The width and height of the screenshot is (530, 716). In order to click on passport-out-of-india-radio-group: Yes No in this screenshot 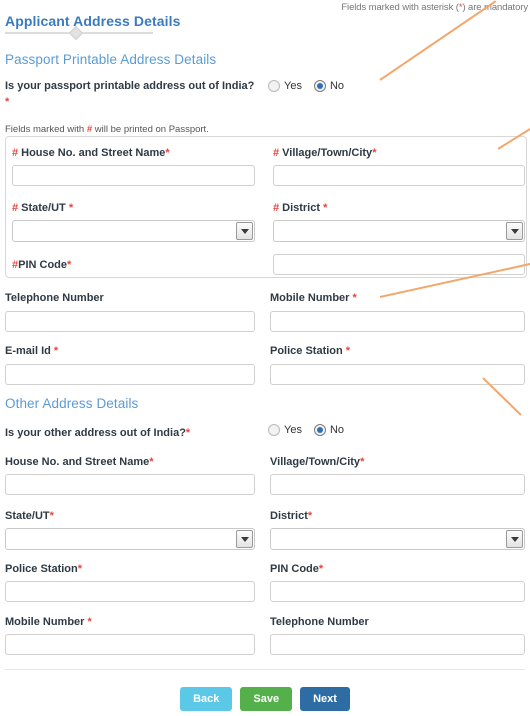, I will do `click(310, 86)`.